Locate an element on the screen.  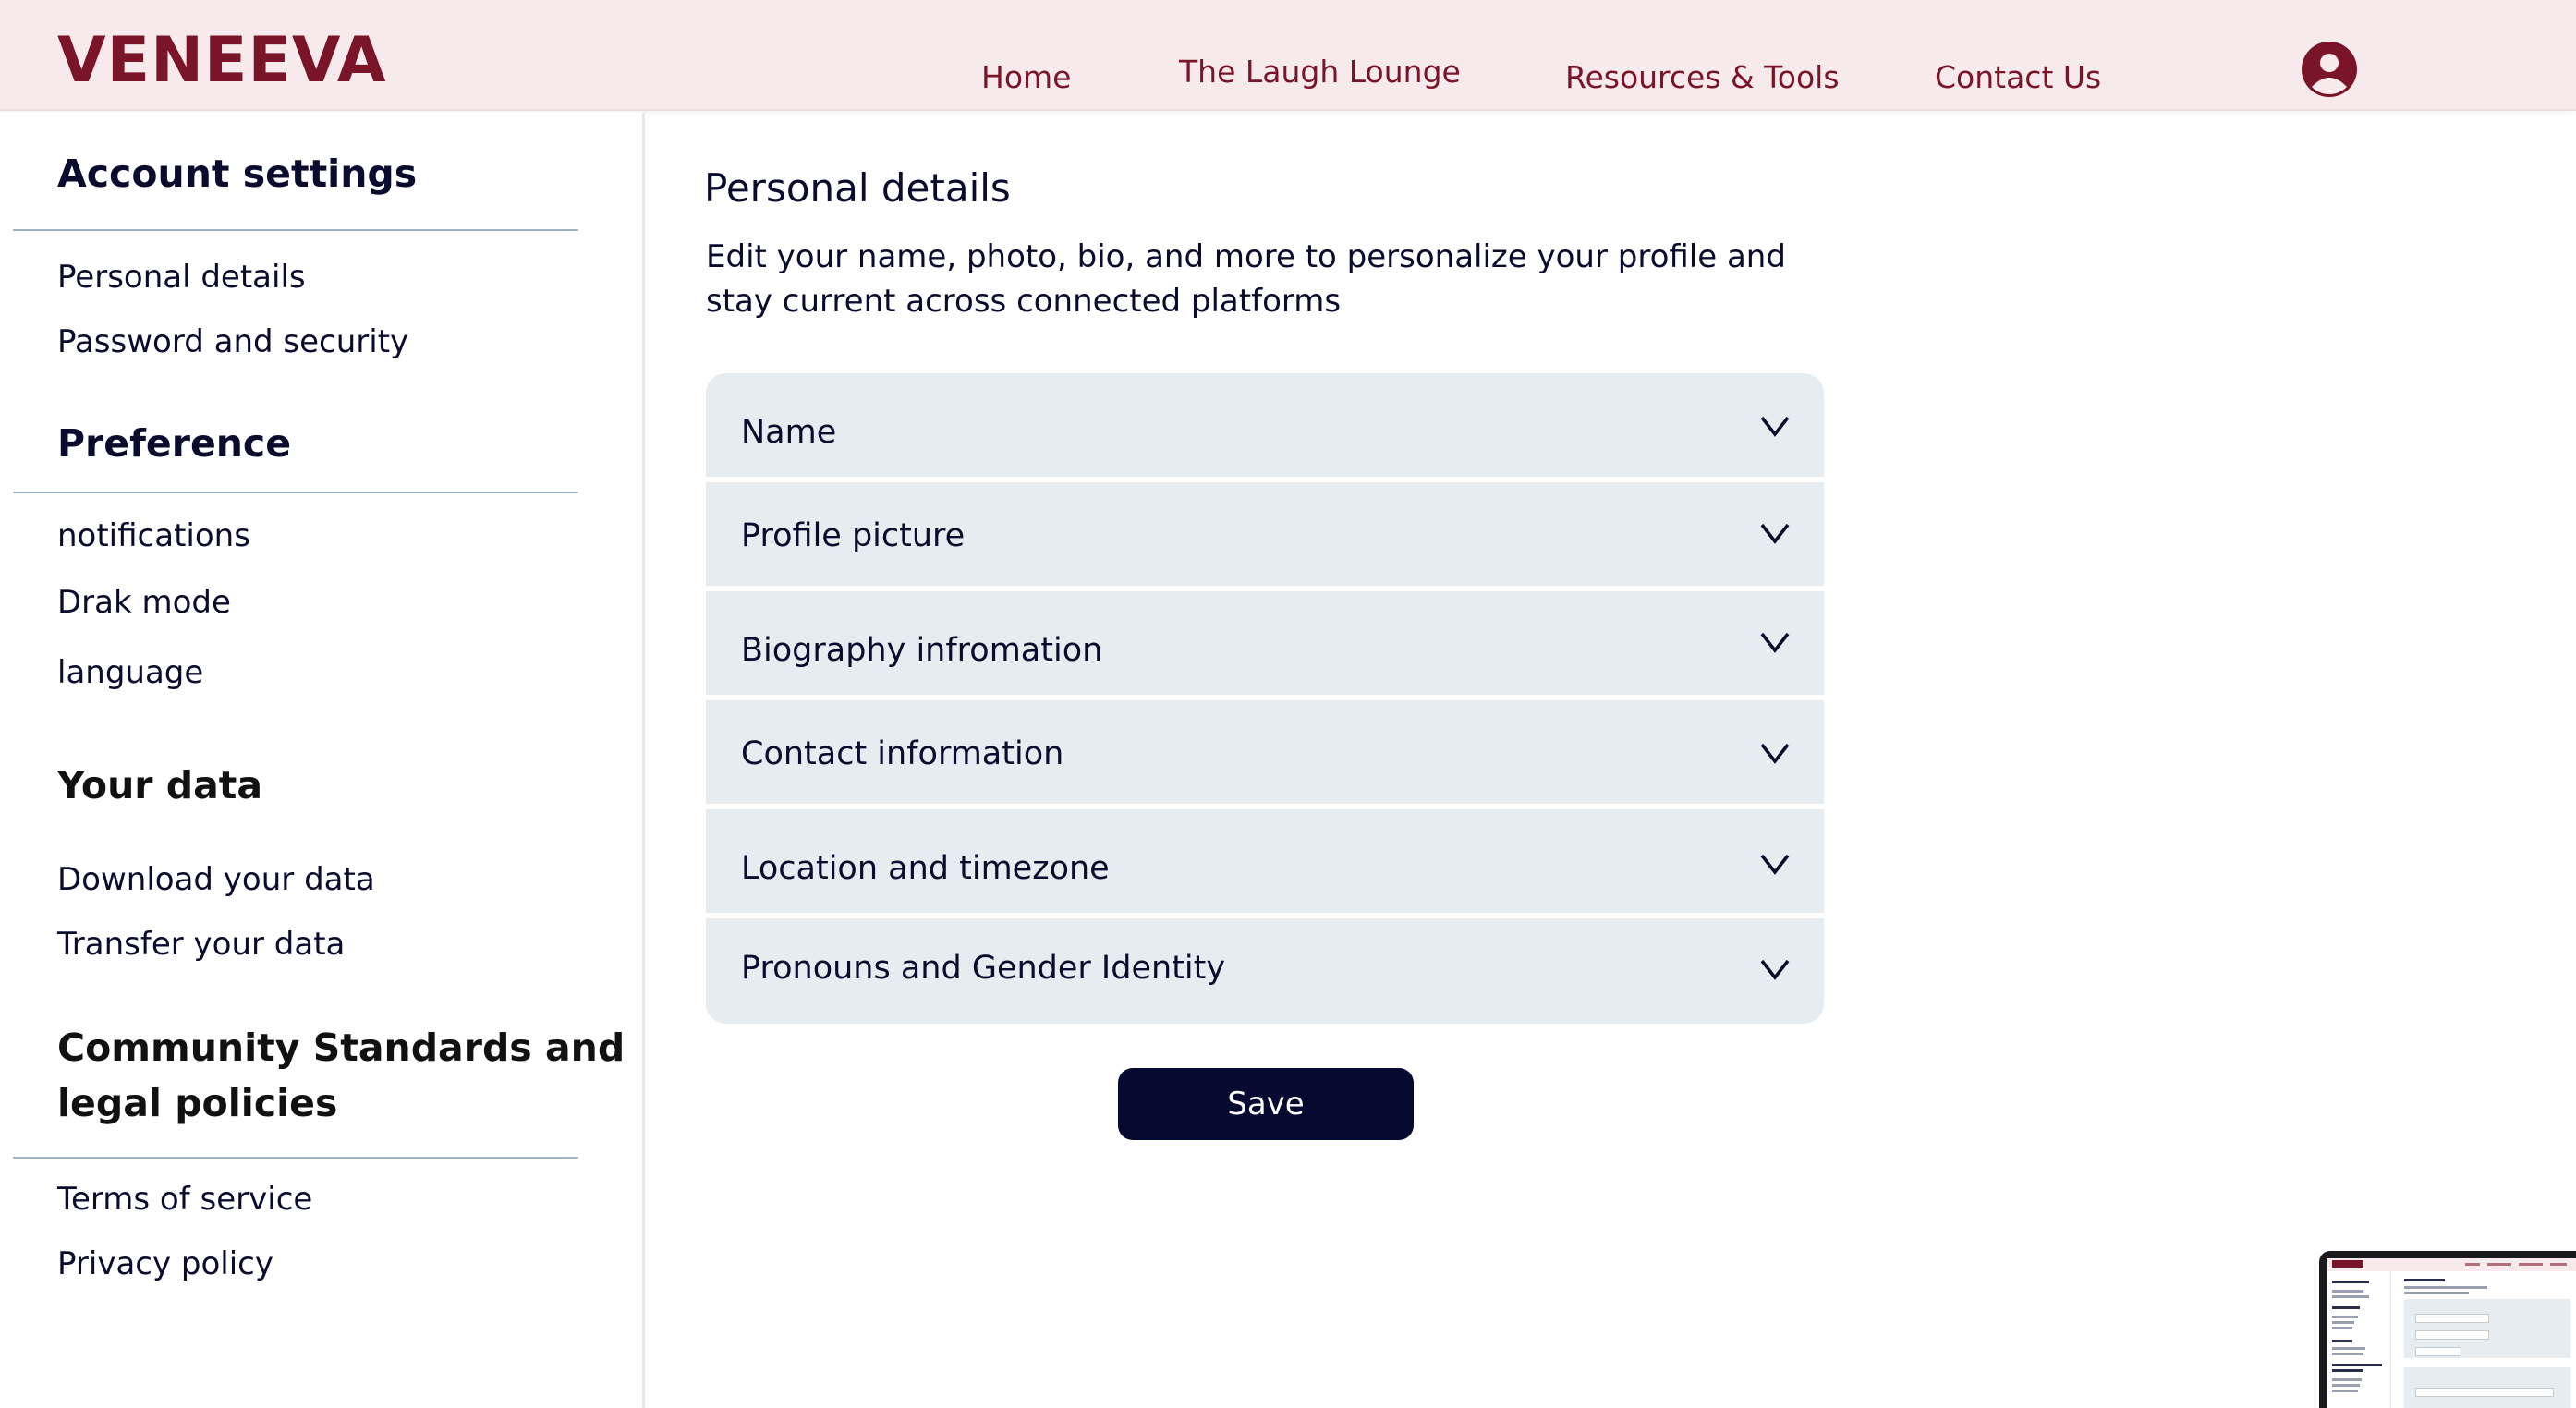
section-title-account-settings: Account settings is located at coordinates (237, 174).